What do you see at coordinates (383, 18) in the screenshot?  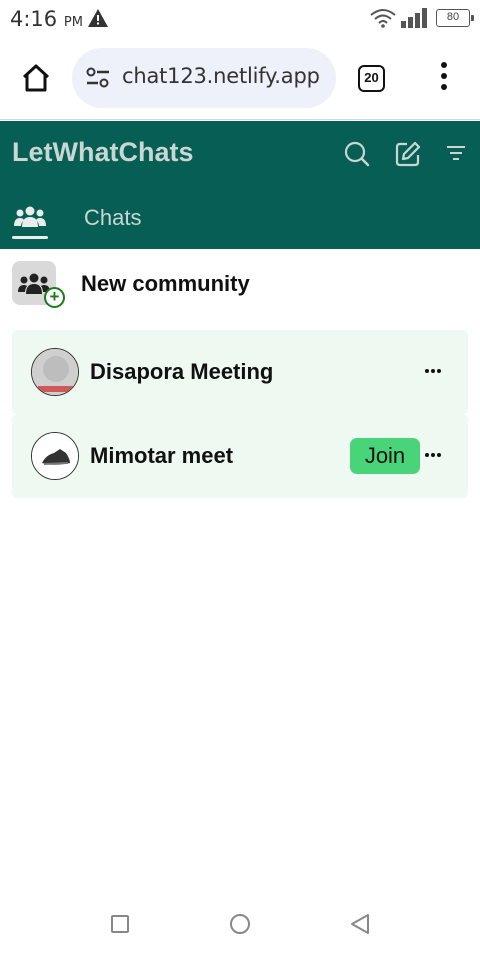 I see `wifi-icon` at bounding box center [383, 18].